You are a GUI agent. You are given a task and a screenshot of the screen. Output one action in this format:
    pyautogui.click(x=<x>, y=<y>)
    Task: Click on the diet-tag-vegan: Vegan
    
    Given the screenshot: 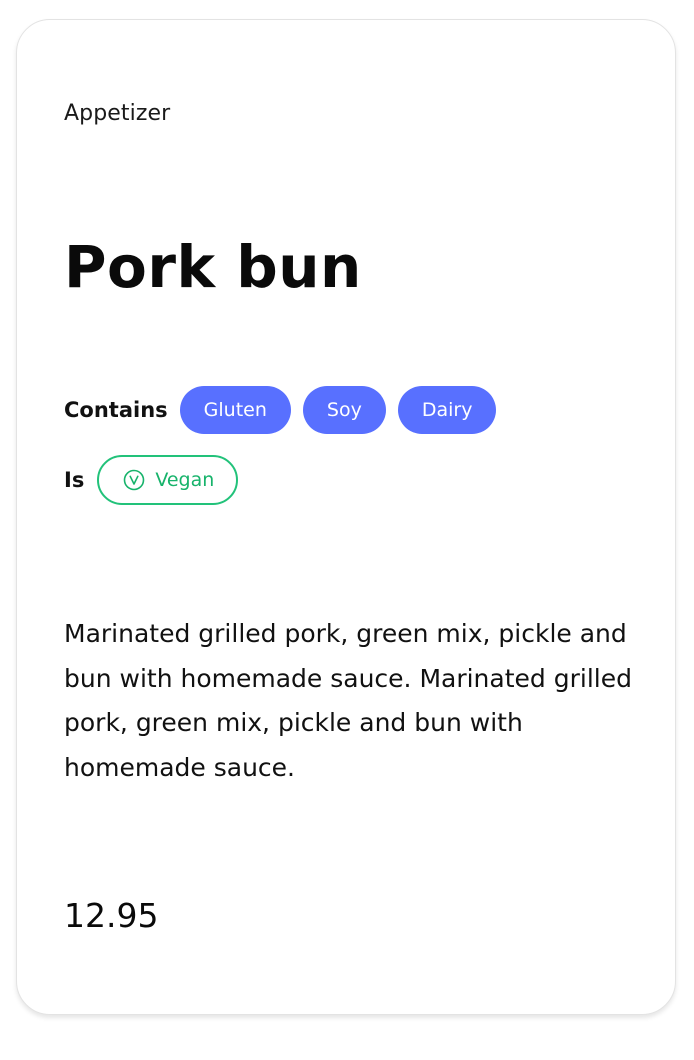 What is the action you would take?
    pyautogui.click(x=168, y=480)
    